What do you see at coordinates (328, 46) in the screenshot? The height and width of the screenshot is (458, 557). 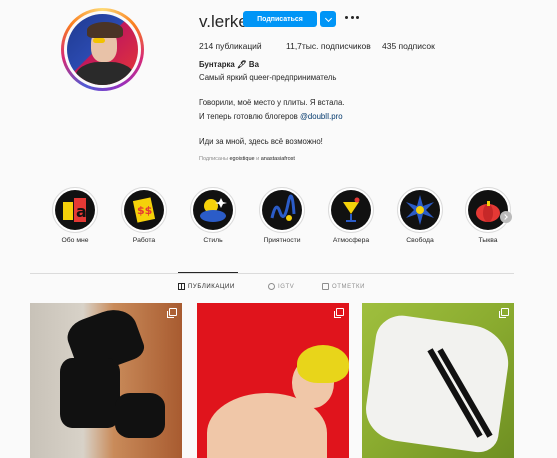 I see `stat-followers: 11,7тыс. подписчиков` at bounding box center [328, 46].